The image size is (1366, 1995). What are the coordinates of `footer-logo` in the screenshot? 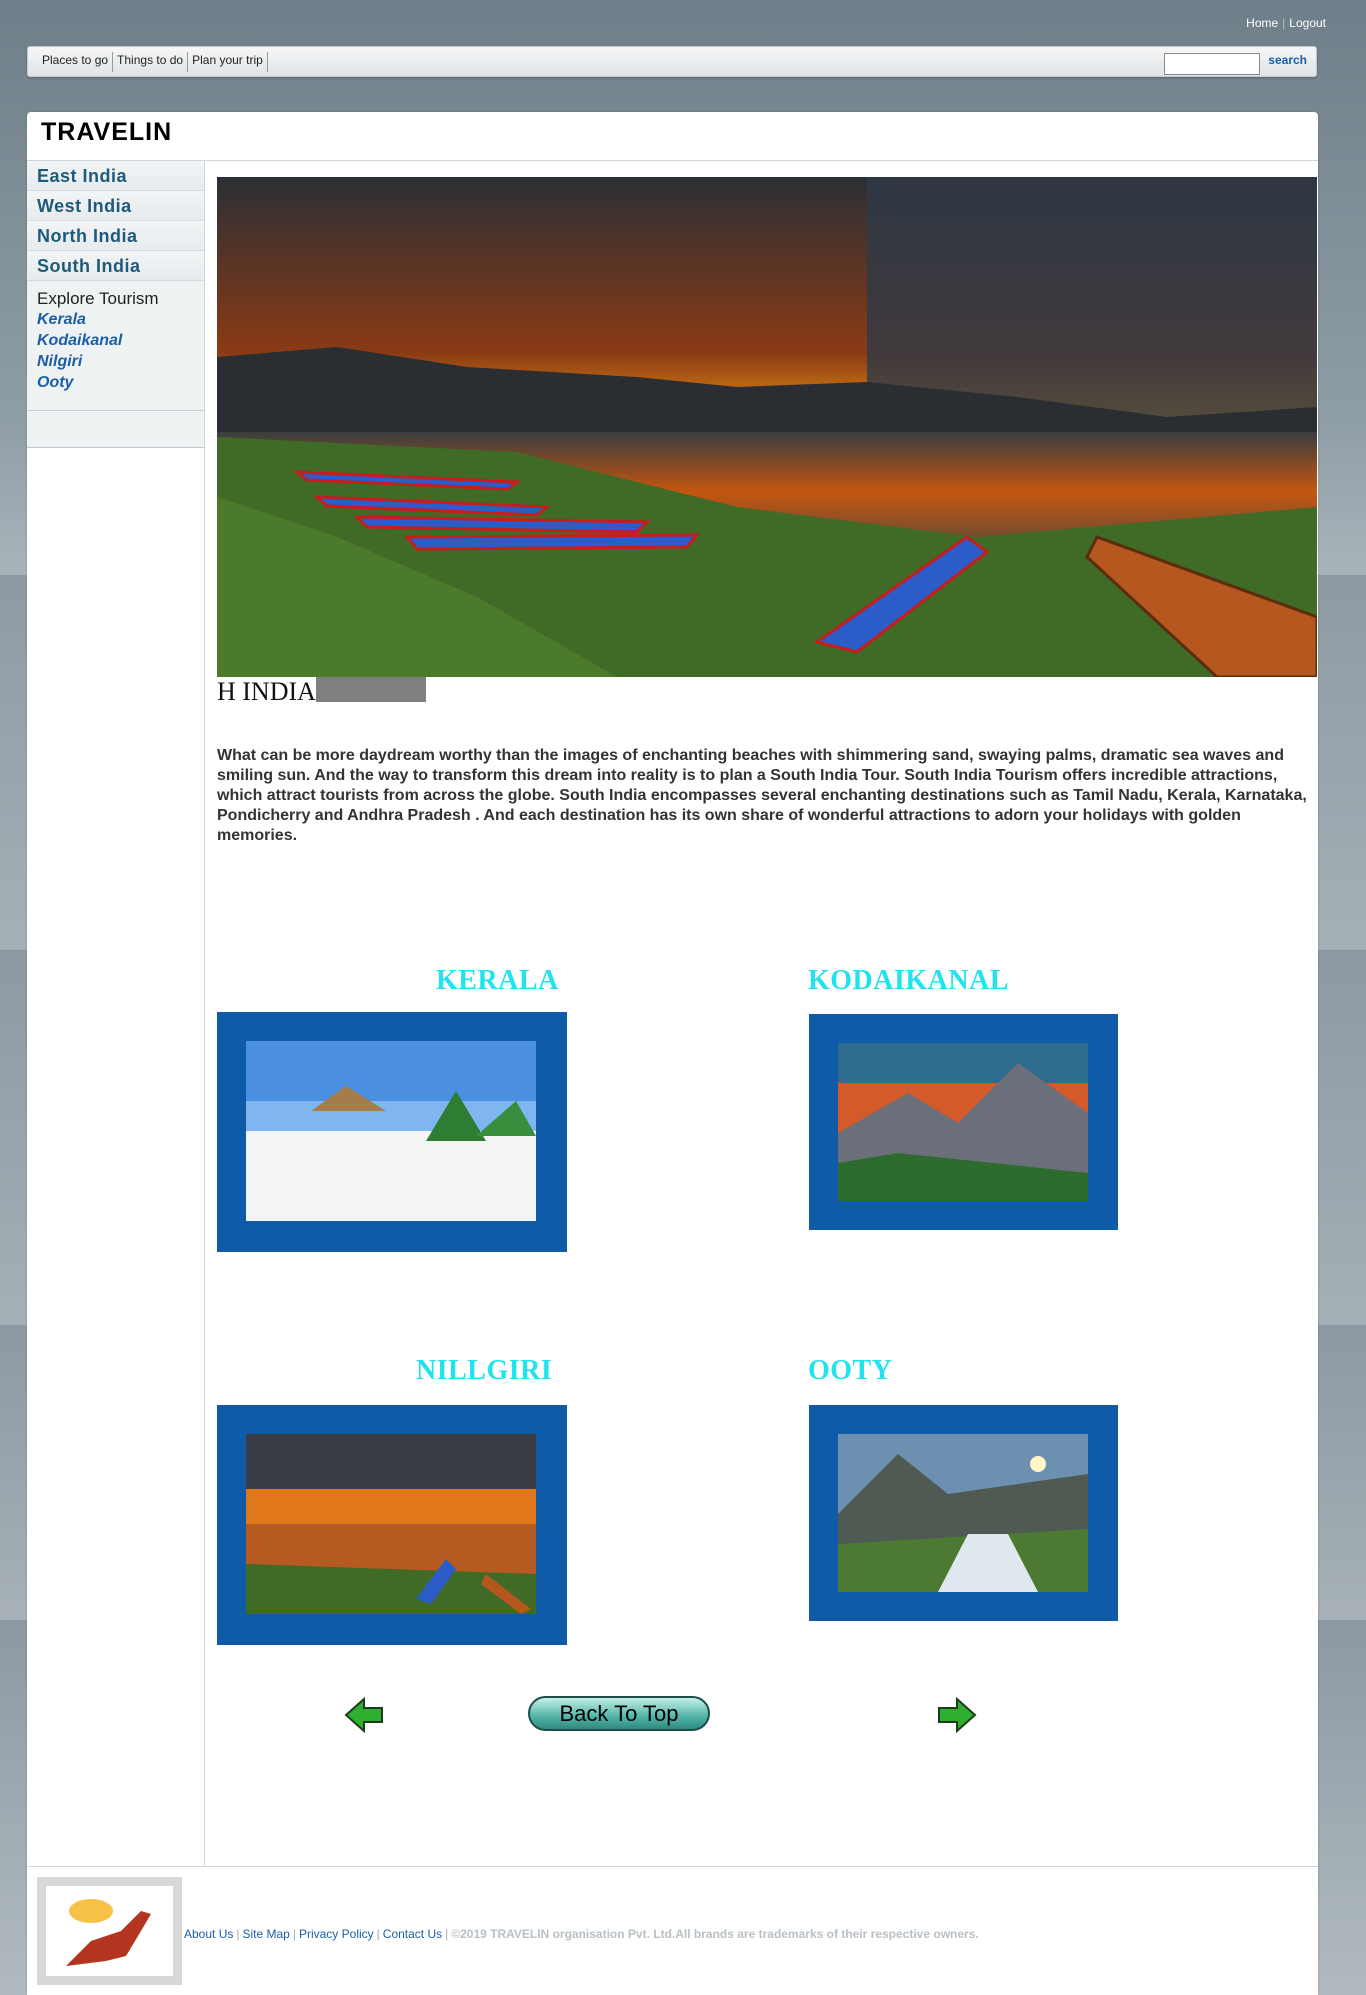 It's located at (109, 1931).